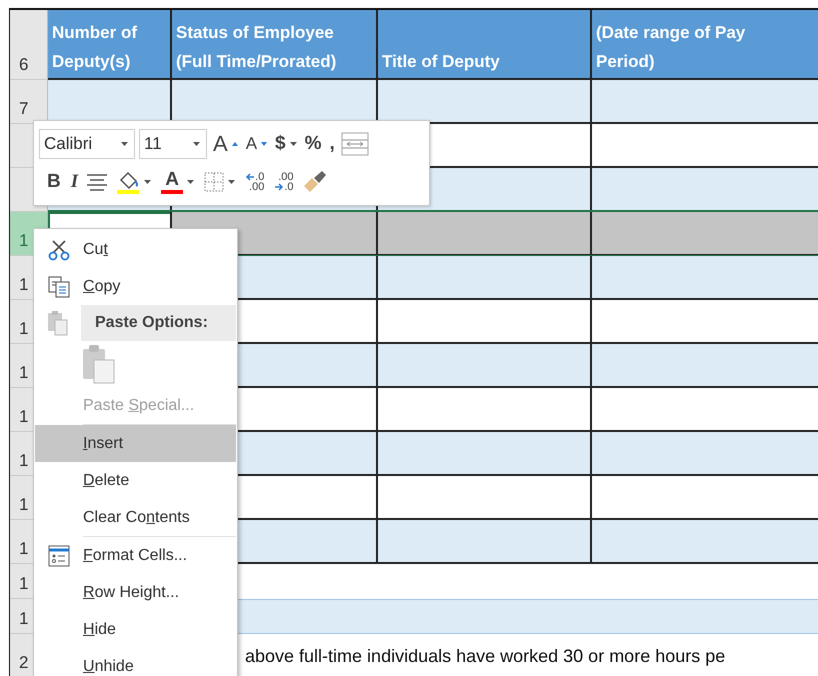 This screenshot has height=676, width=818. I want to click on format-button: %, so click(313, 144).